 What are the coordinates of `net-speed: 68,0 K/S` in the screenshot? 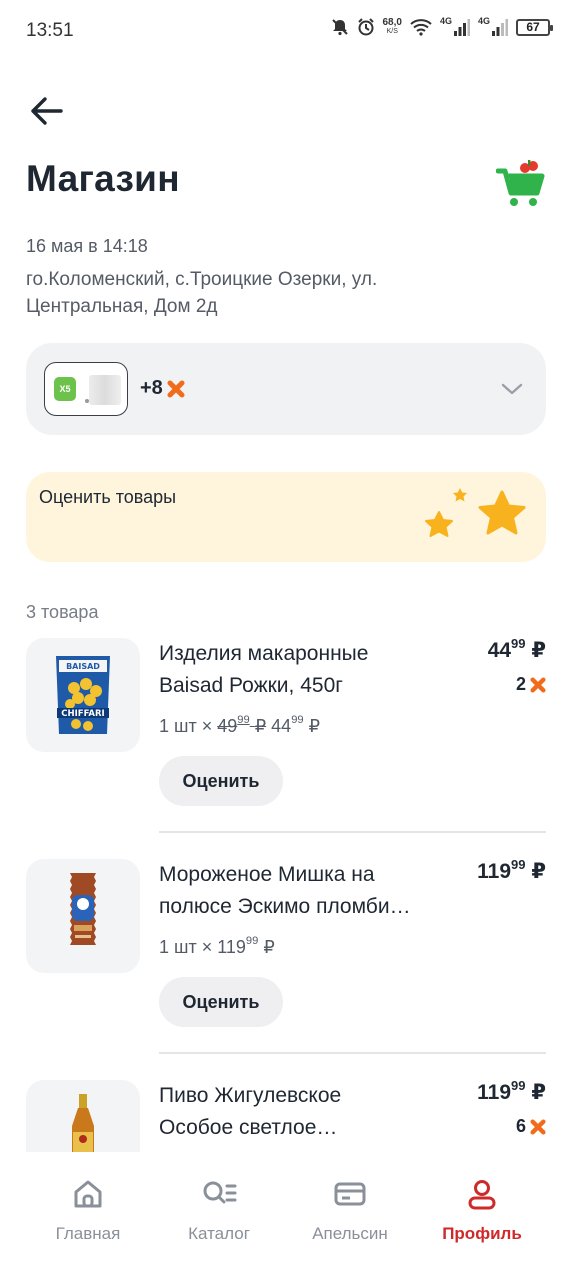 It's located at (392, 26).